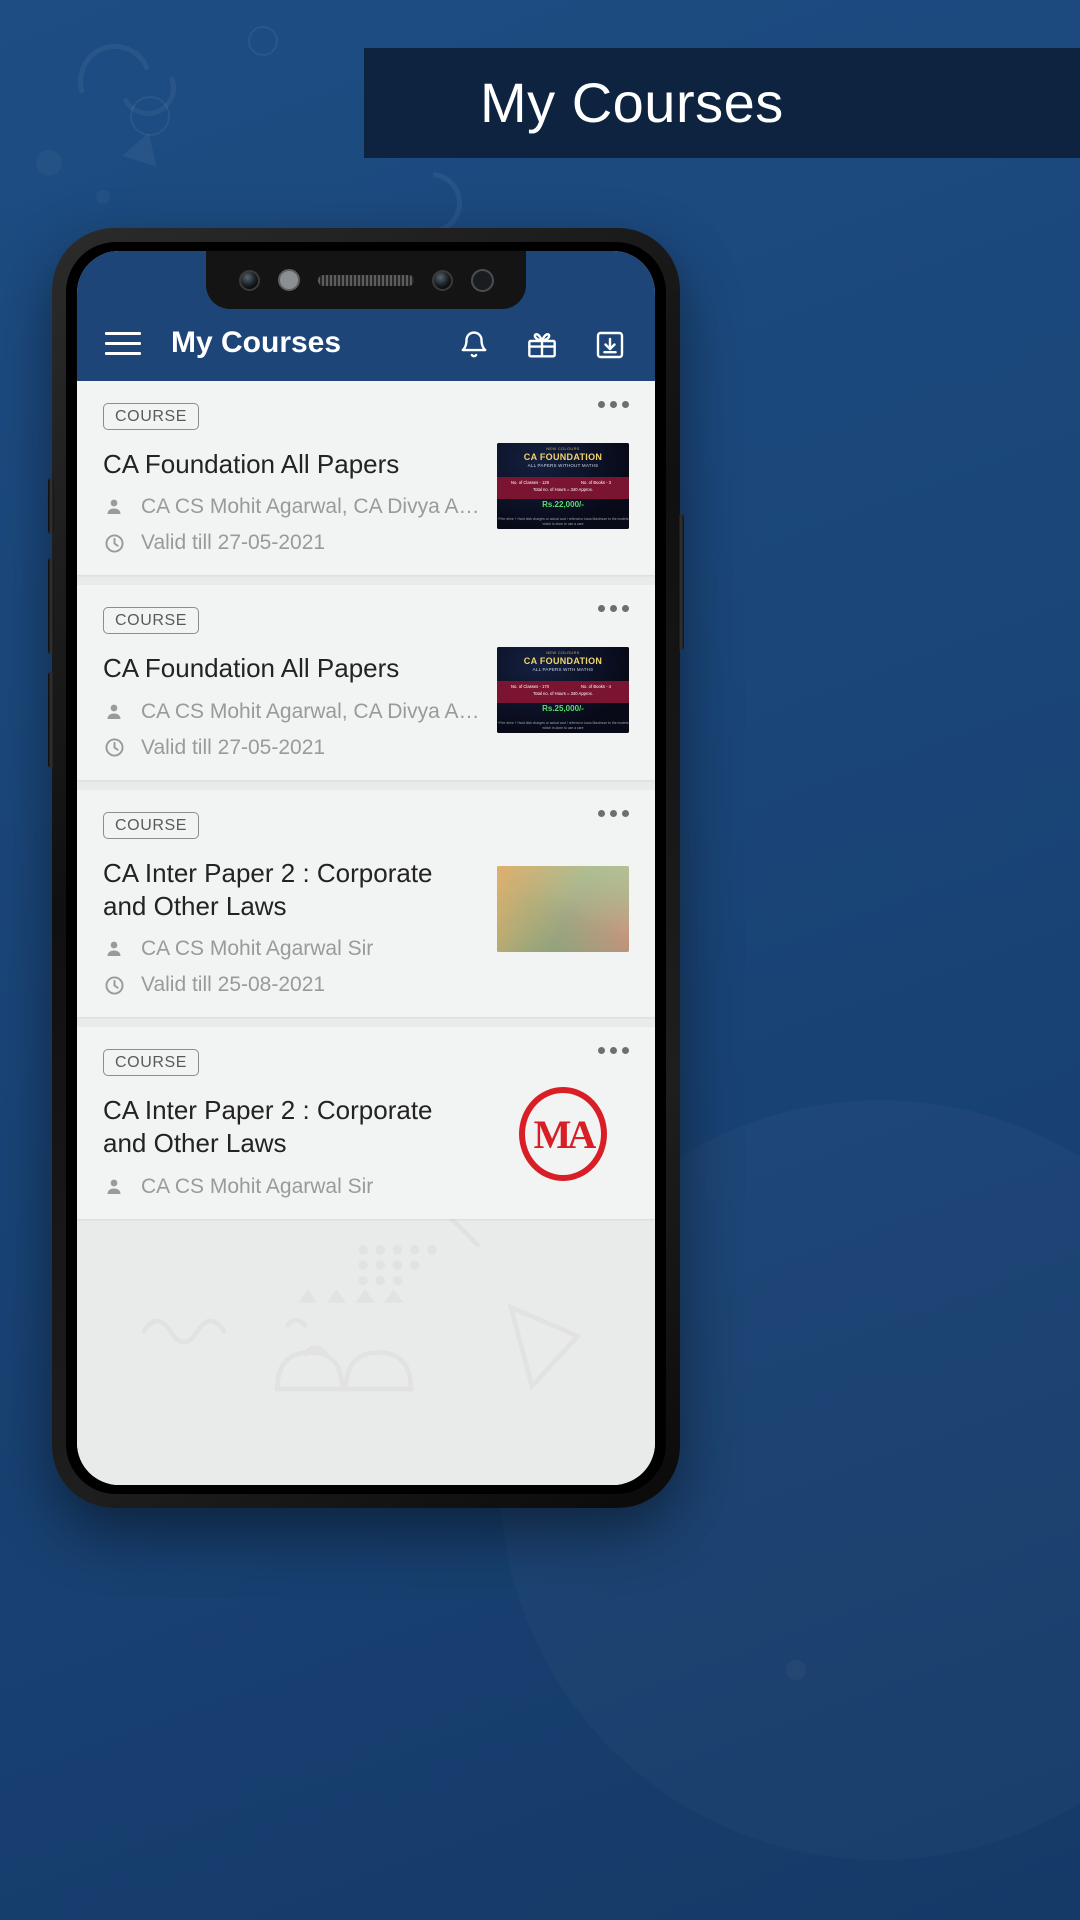  Describe the element at coordinates (563, 670) in the screenshot. I see `poster-subtitle: ALL PAPERS WITH MATHS` at that location.